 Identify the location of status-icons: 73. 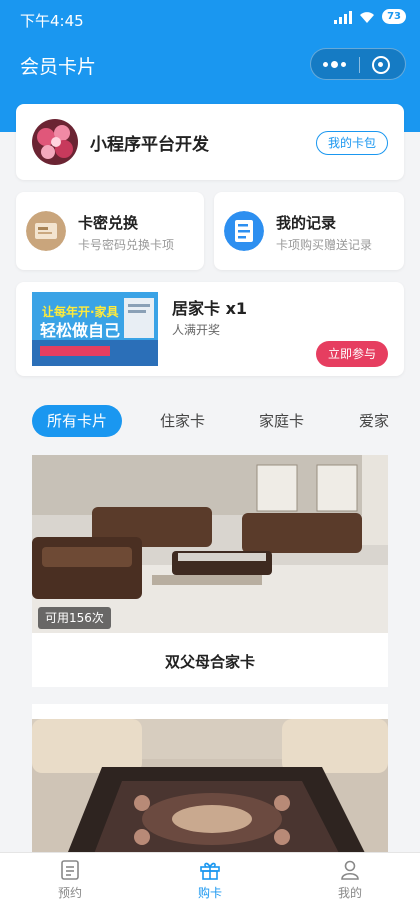
(370, 16).